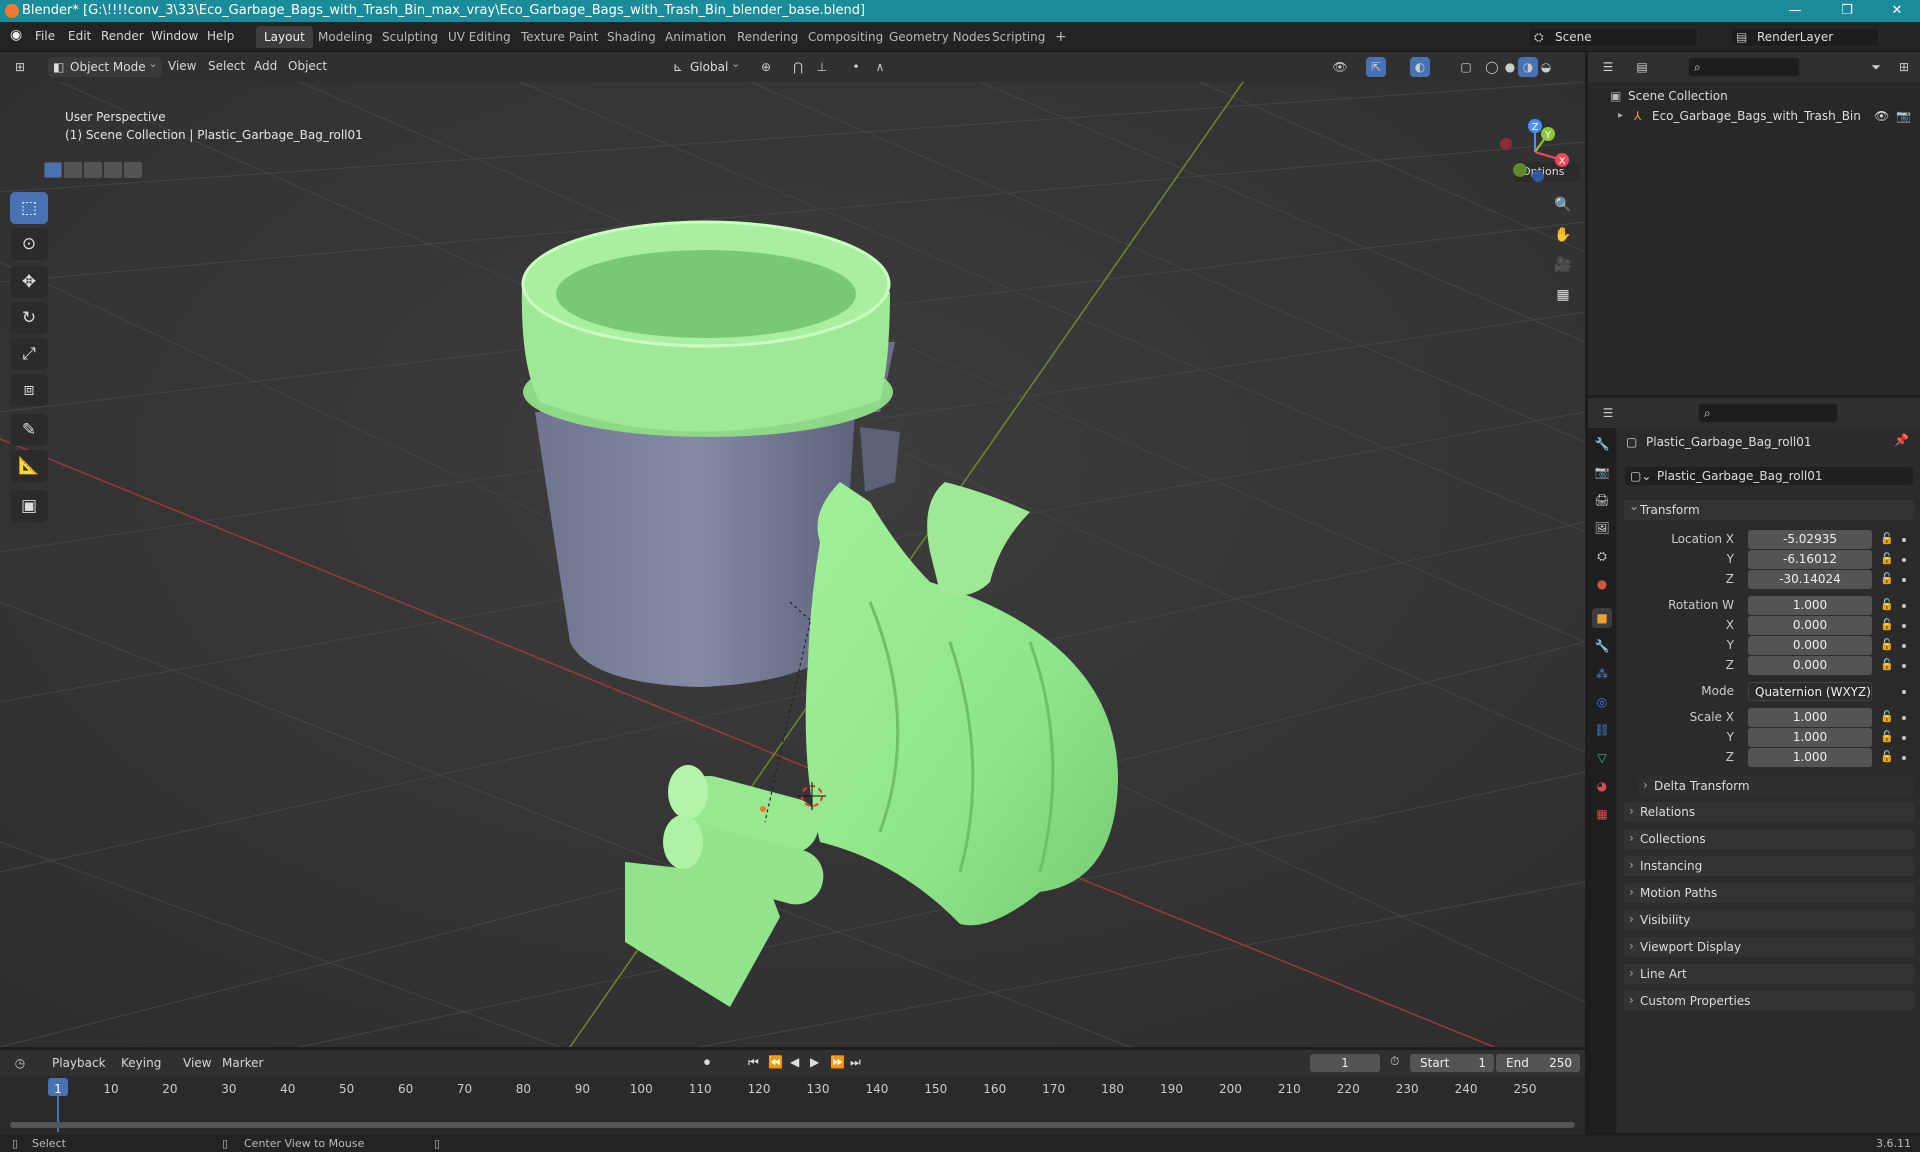 This screenshot has width=1920, height=1152. Describe the element at coordinates (45, 36) in the screenshot. I see `menu-file: File` at that location.